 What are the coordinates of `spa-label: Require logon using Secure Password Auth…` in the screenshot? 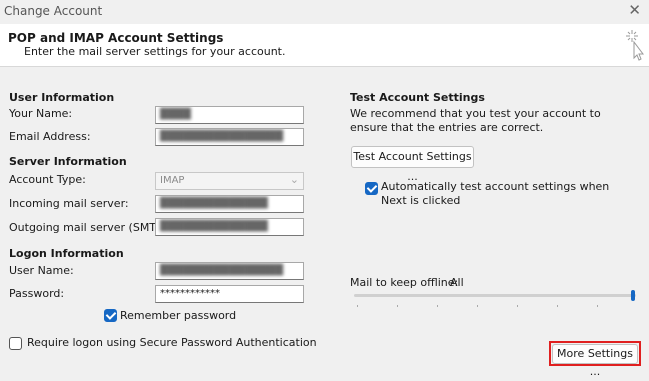 It's located at (172, 342).